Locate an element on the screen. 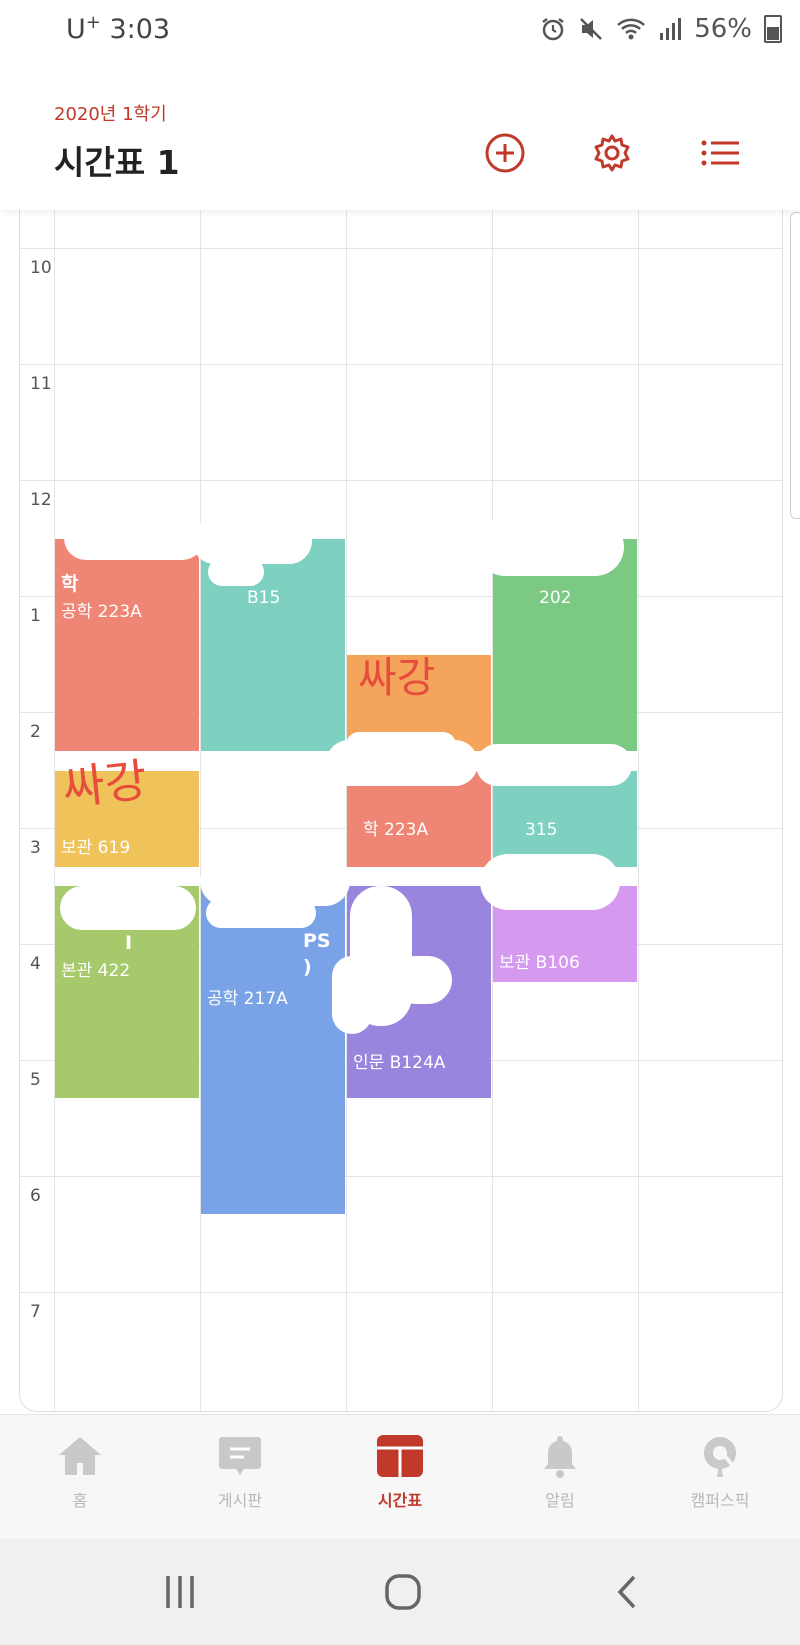 The image size is (800, 1645). nav-timetable: 시간표 is located at coordinates (400, 1472).